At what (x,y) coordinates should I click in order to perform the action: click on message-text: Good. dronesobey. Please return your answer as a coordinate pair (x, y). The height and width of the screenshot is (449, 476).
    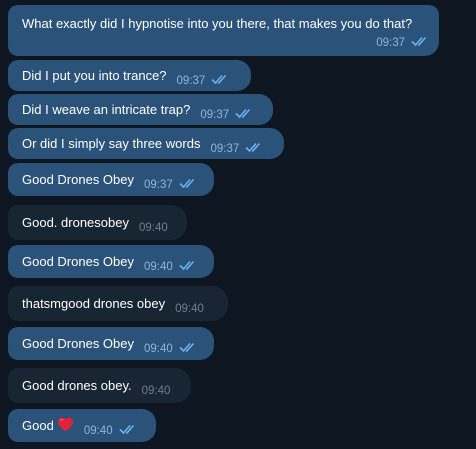
    Looking at the image, I should click on (75, 222).